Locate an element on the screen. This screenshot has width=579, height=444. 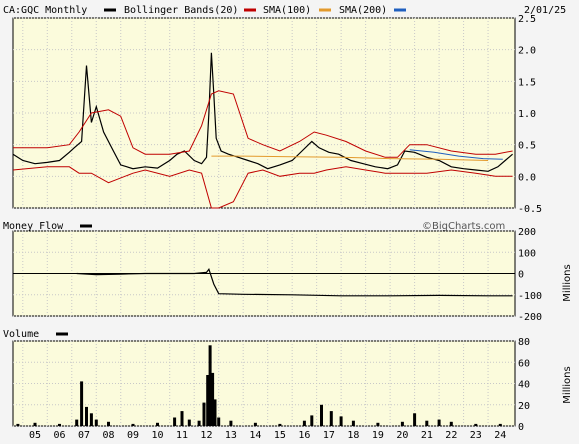
x-tick-label: 21 is located at coordinates (427, 435).